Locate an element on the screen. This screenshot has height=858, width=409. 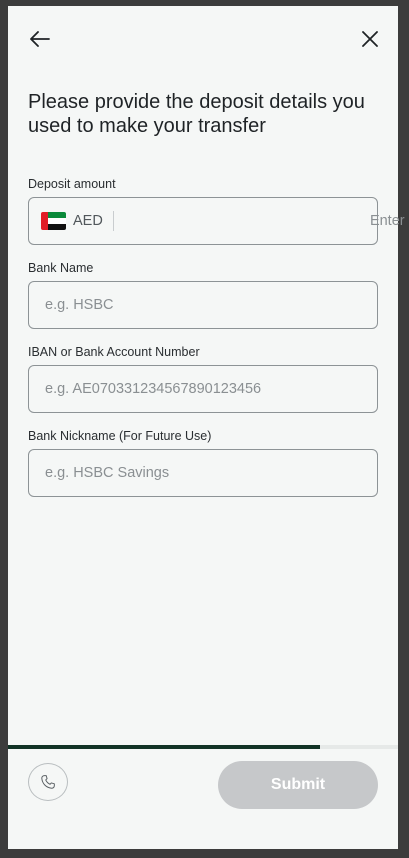
currency-code: AED is located at coordinates (88, 221).